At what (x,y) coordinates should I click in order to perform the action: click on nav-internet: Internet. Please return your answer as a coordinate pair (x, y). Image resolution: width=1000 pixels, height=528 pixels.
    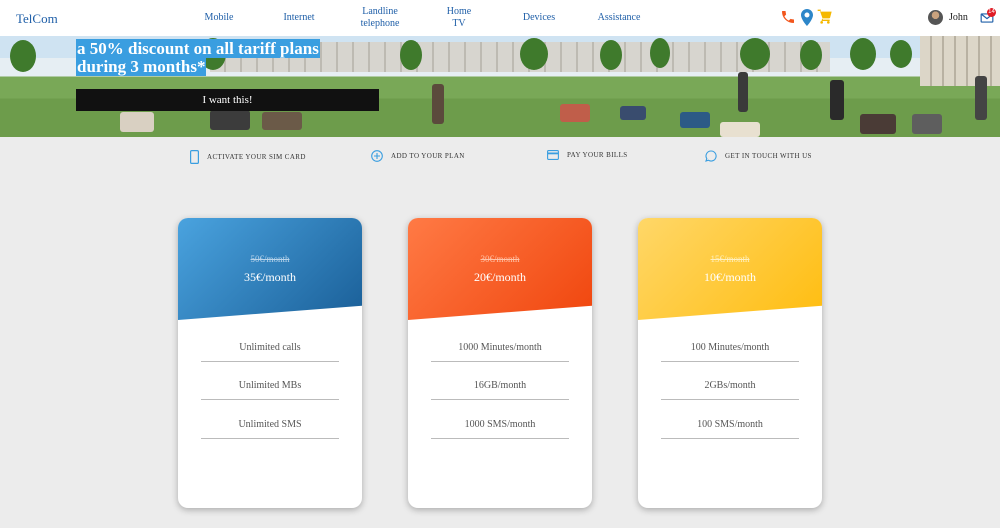
    Looking at the image, I should click on (299, 18).